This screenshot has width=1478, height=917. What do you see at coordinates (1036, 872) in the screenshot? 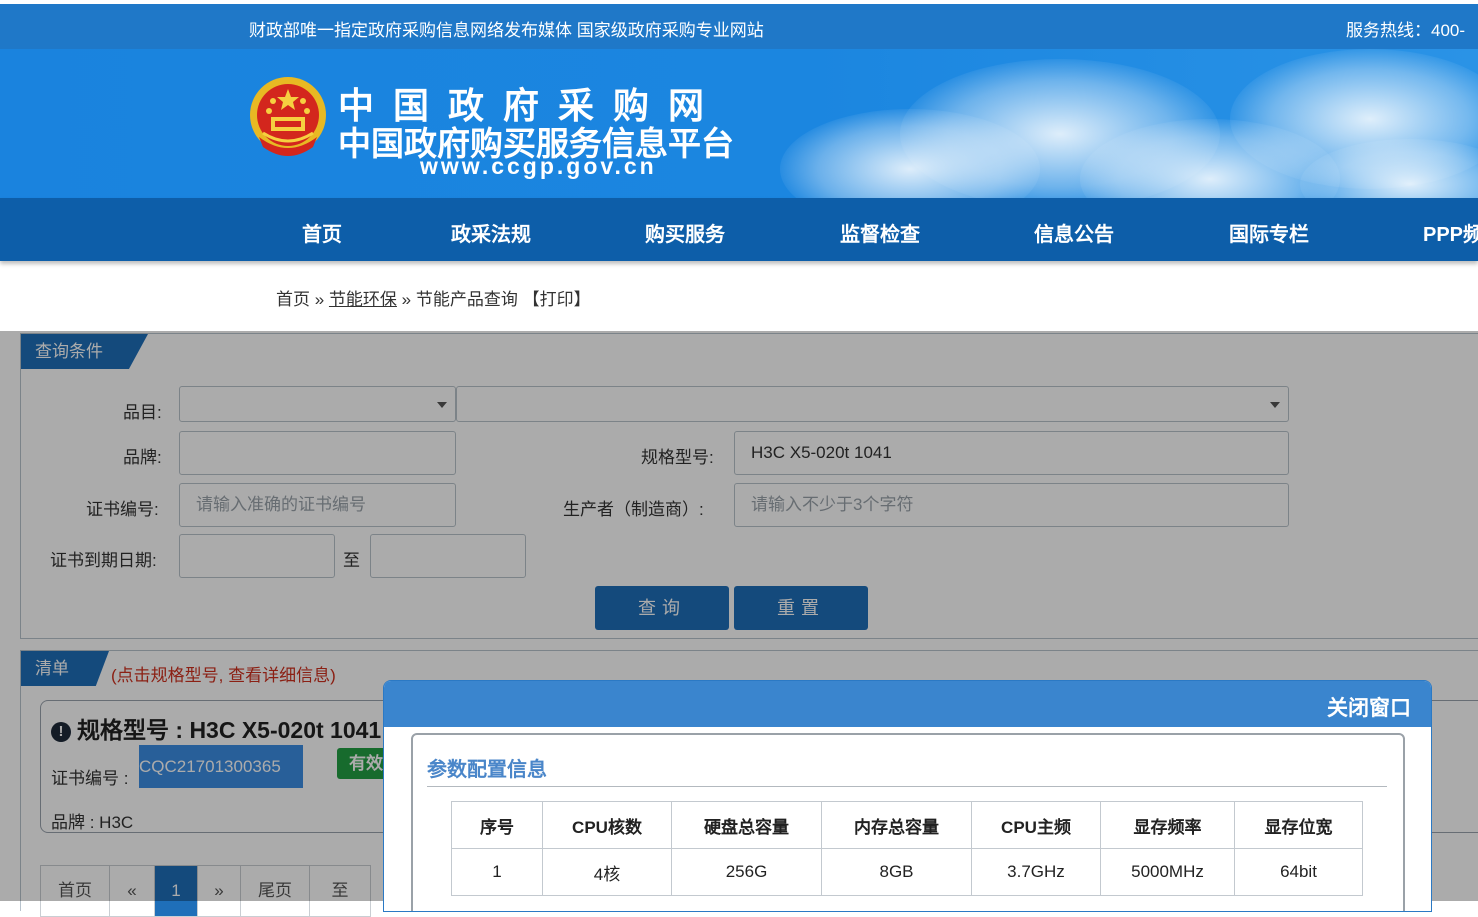
I see `table-cell: 3.7GHz` at bounding box center [1036, 872].